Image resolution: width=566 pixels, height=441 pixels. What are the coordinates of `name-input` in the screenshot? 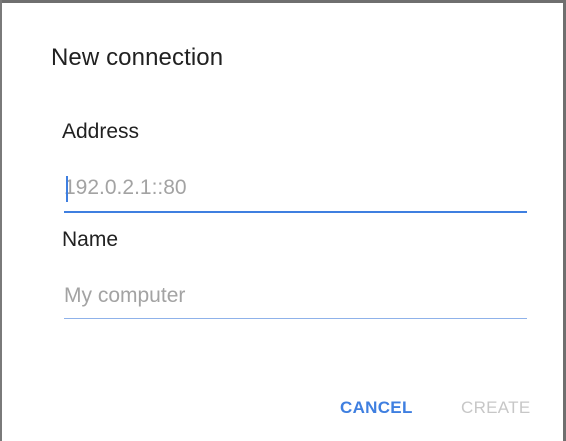 It's located at (295, 299).